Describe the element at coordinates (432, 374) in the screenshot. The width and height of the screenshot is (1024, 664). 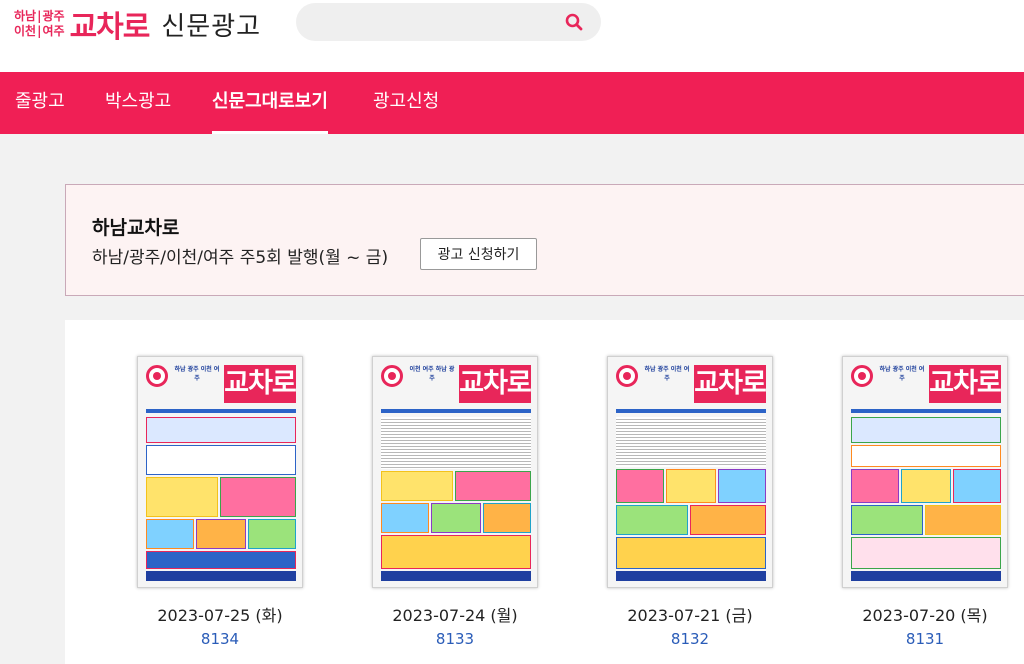
I see `thumbnail-regions: 이천 여주 하남 광주` at that location.